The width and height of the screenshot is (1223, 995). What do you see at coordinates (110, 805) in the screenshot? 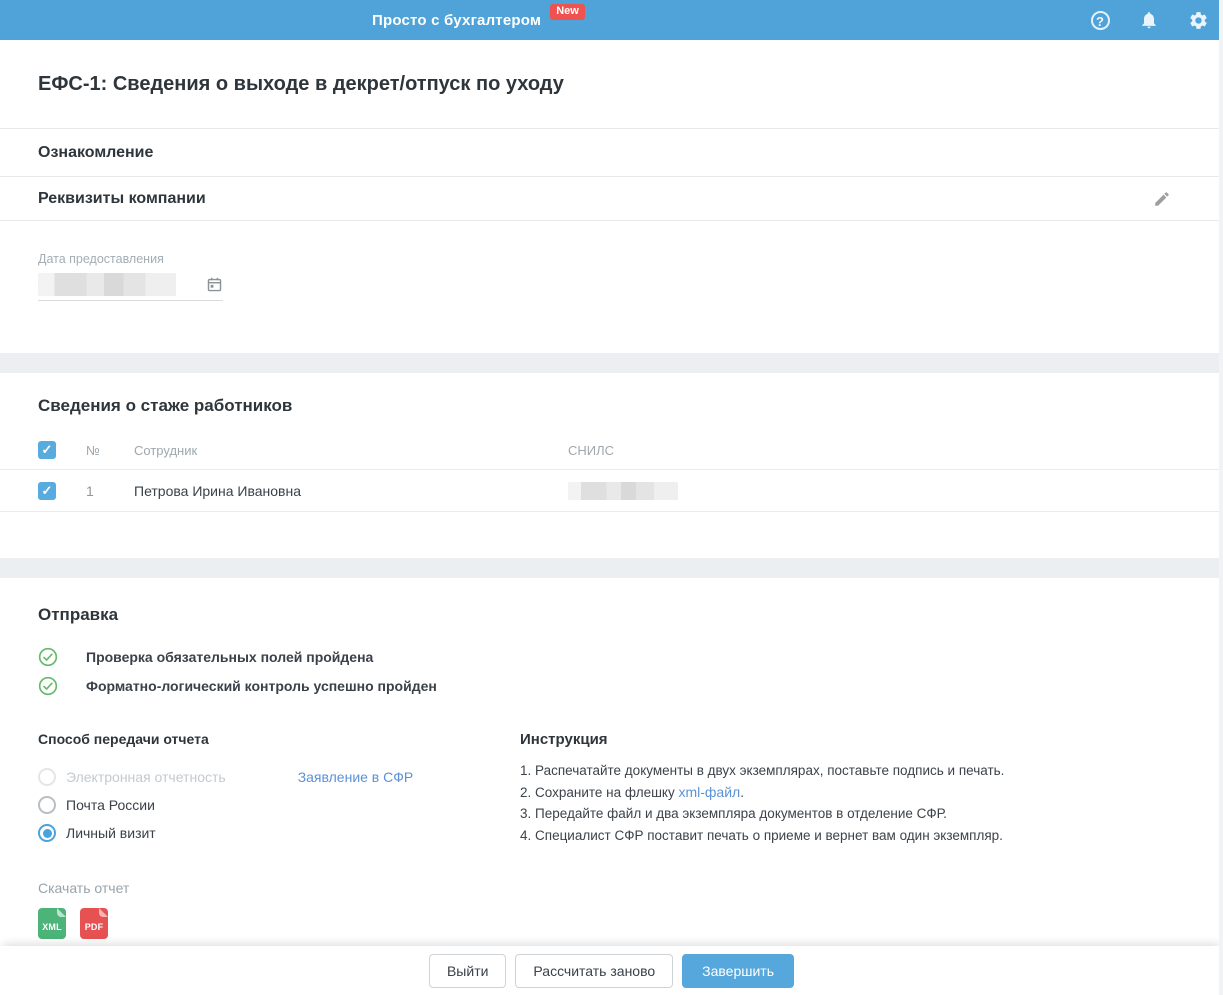
I see `radio-post-label: Почта России` at bounding box center [110, 805].